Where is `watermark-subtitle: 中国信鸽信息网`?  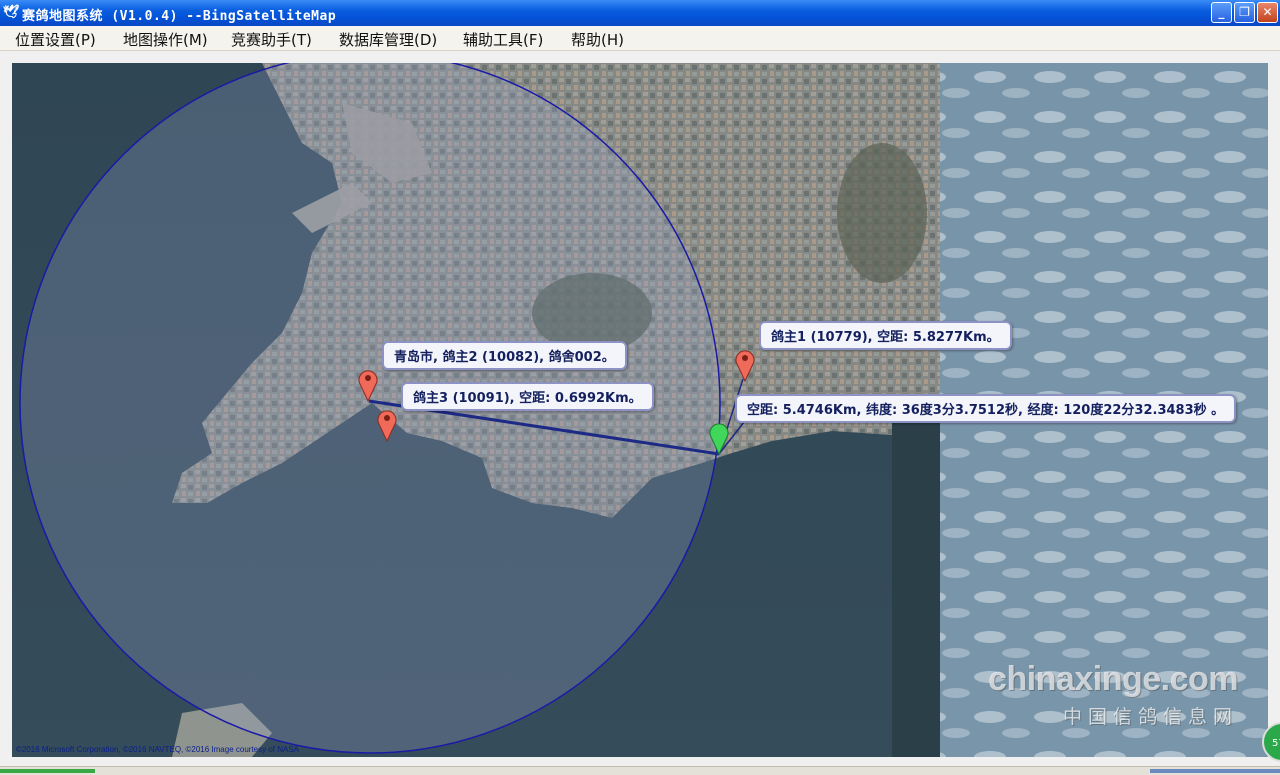 watermark-subtitle: 中国信鸽信息网 is located at coordinates (1150, 717).